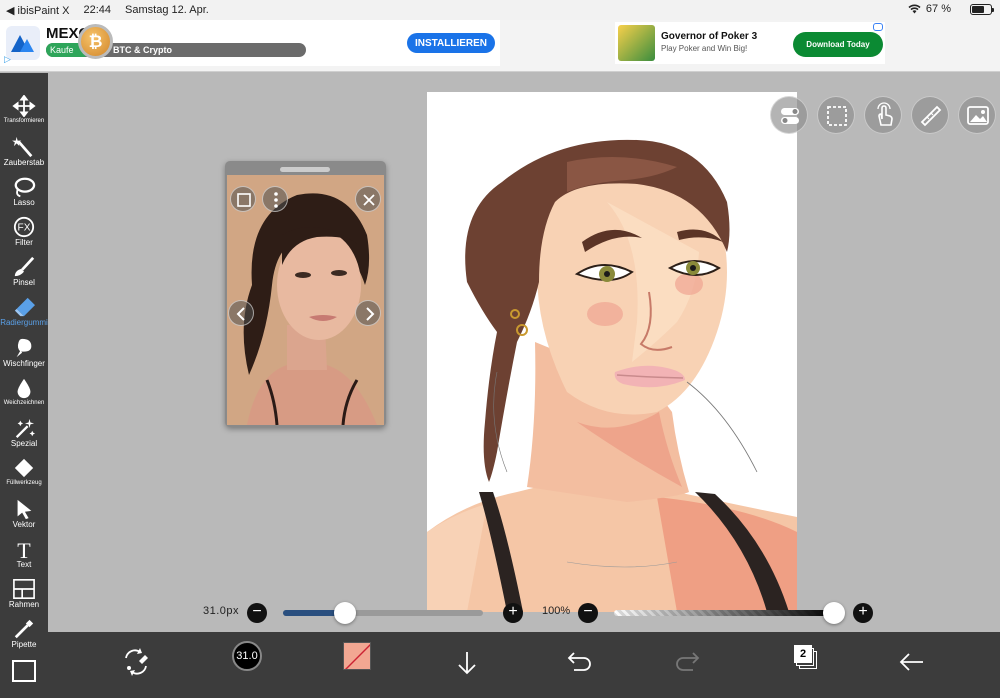  I want to click on redo-icon, so click(688, 661).